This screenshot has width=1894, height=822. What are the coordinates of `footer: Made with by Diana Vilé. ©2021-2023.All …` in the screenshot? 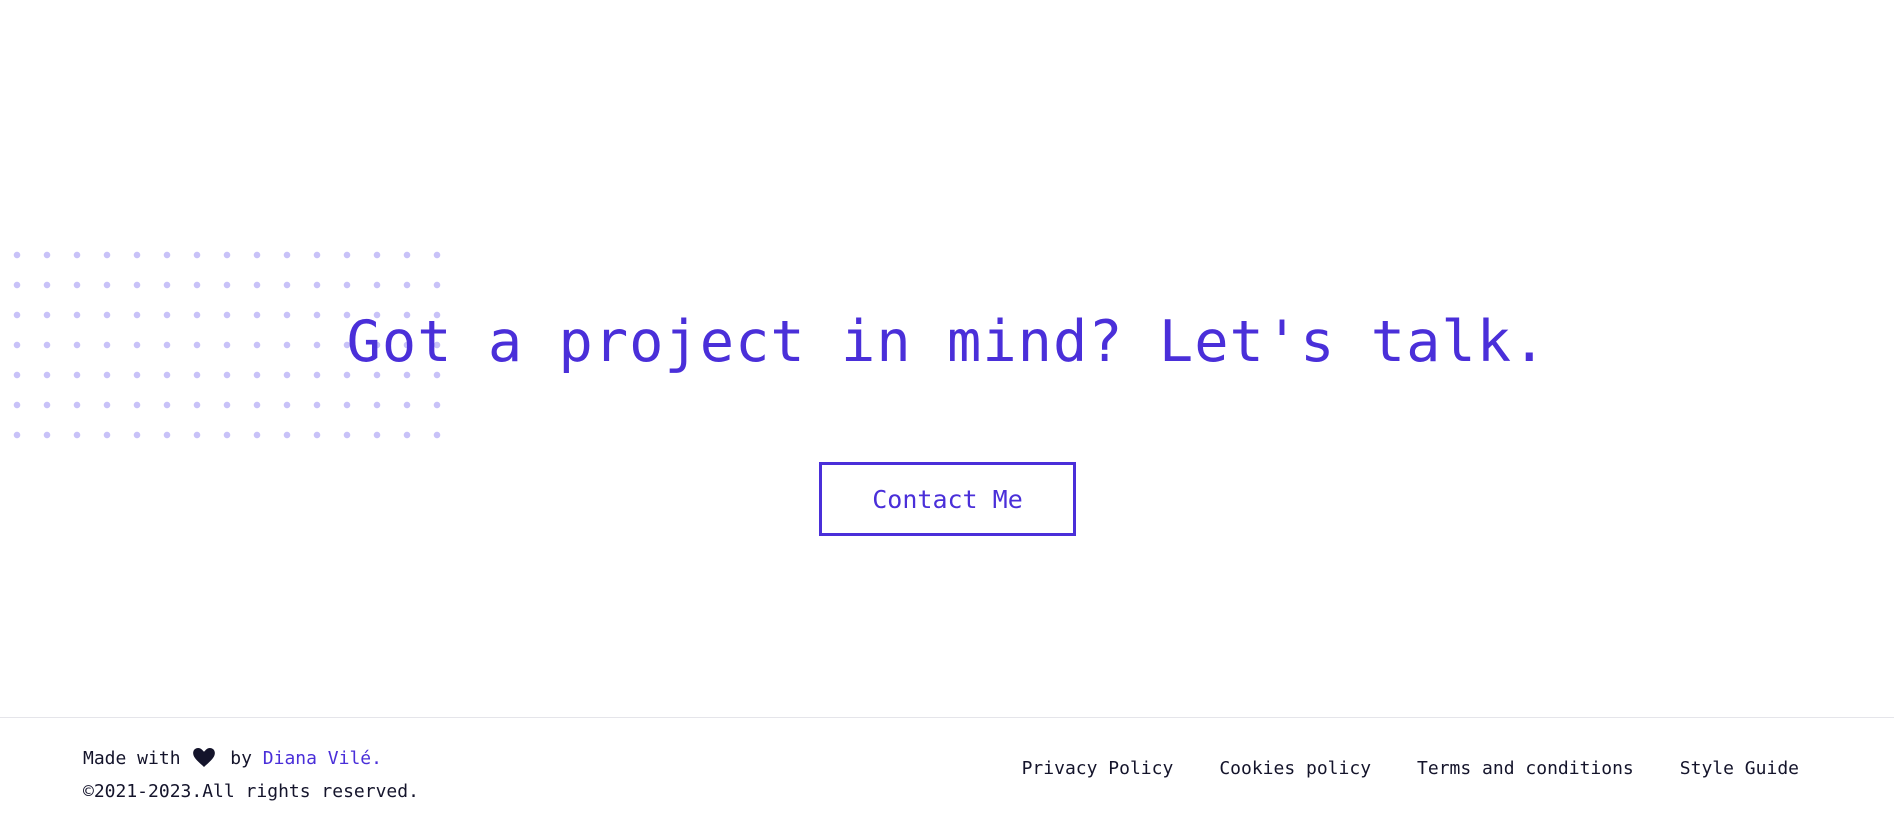 It's located at (947, 769).